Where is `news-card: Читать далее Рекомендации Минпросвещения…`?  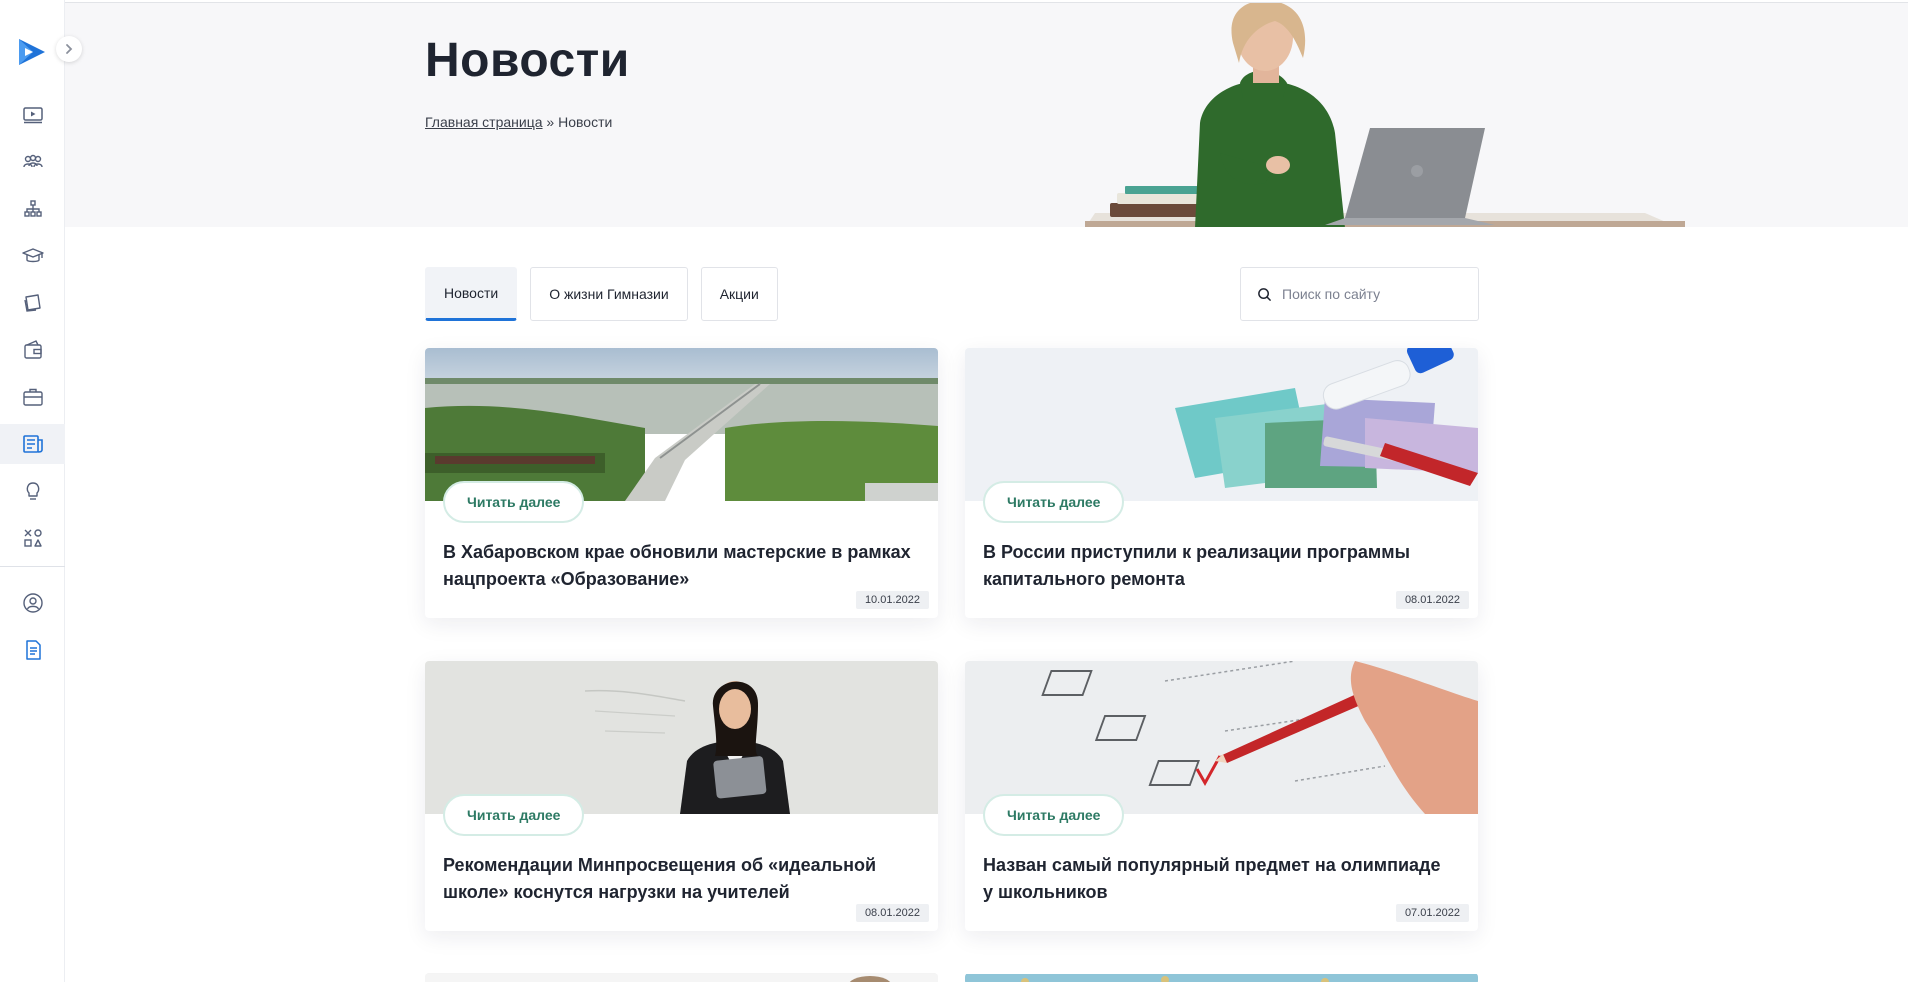
news-card: Читать далее Рекомендации Минпросвещения… is located at coordinates (681, 796).